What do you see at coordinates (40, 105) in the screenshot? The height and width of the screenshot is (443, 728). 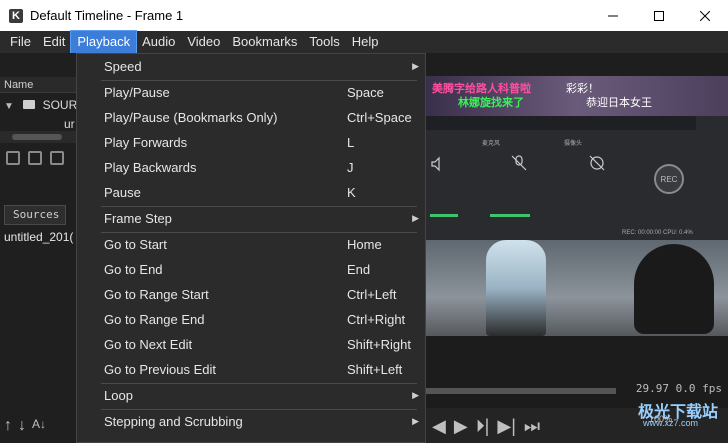 I see `tree-item-sources: ▼ SOUR` at bounding box center [40, 105].